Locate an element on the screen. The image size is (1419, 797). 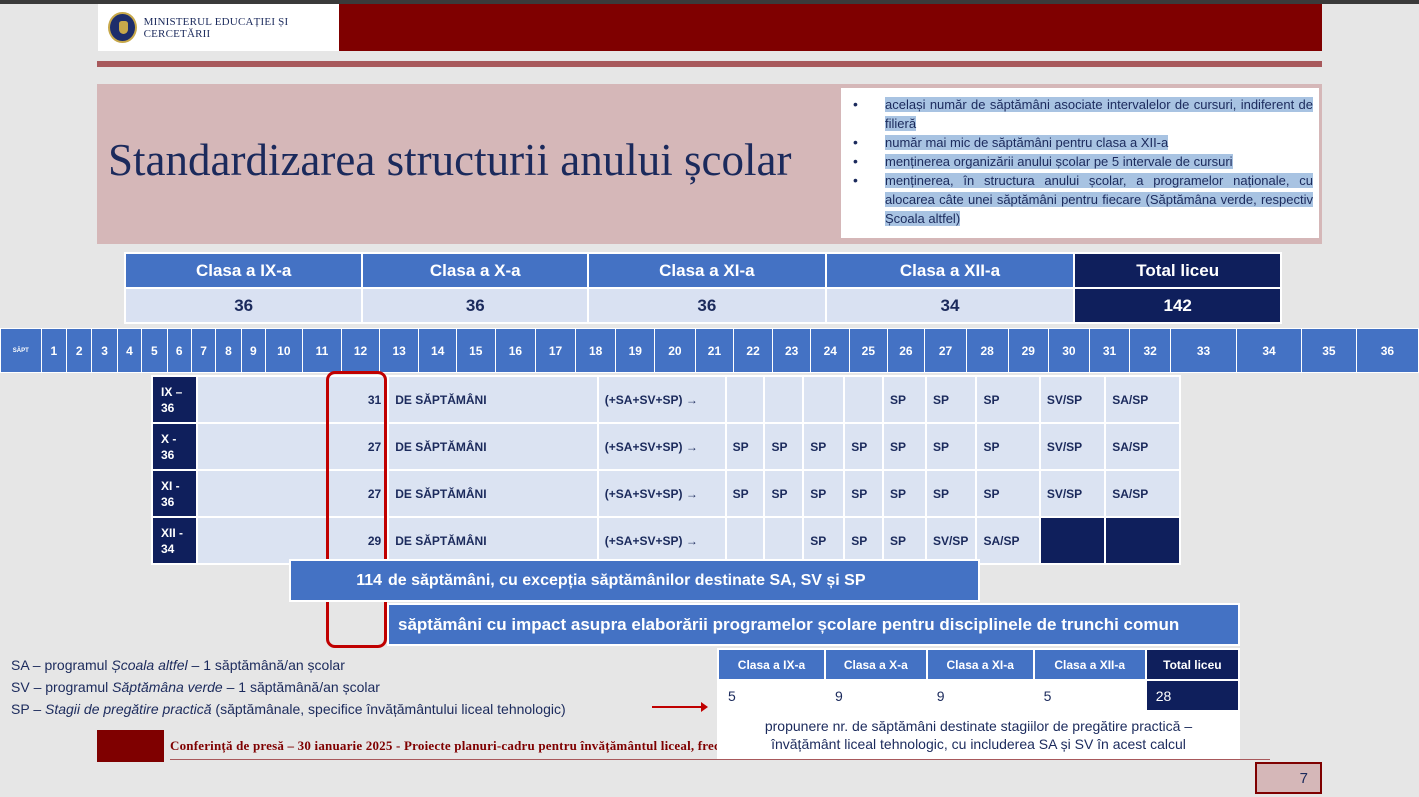
week-number: 8 is located at coordinates (228, 350).